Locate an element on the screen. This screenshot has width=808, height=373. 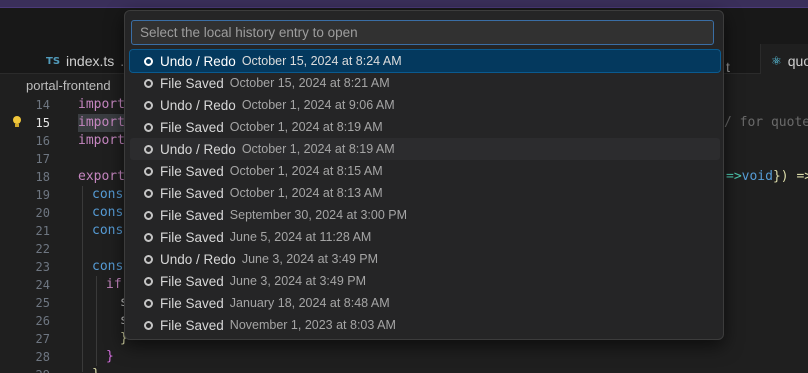
breadcrumb-folder: portal-frontend is located at coordinates (68, 85).